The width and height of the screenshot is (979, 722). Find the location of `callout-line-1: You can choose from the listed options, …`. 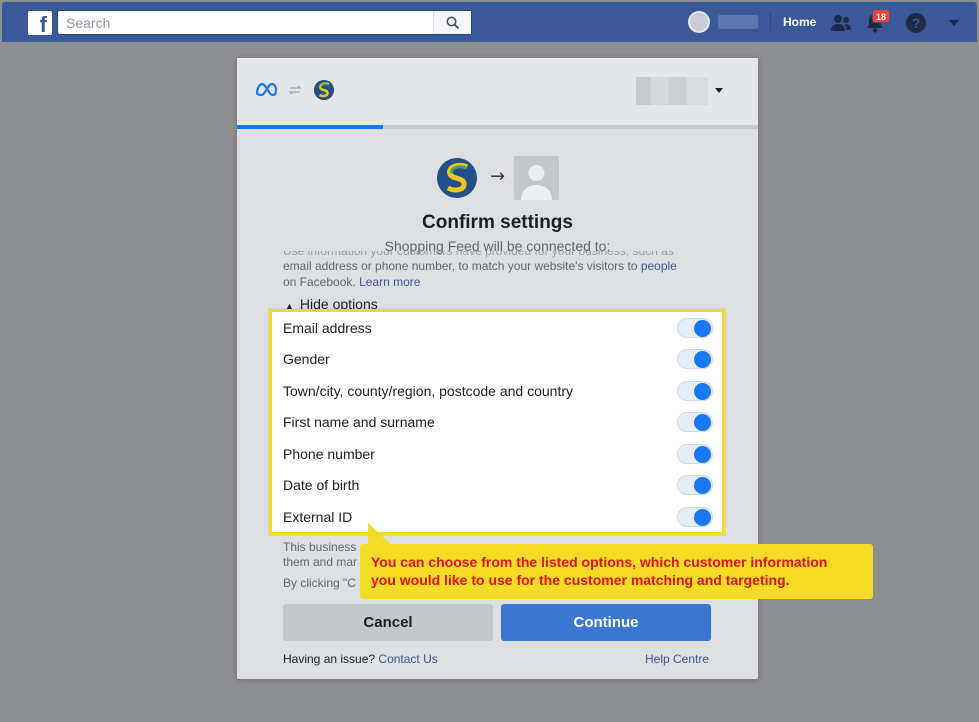

callout-line-1: You can choose from the listed options, … is located at coordinates (599, 562).